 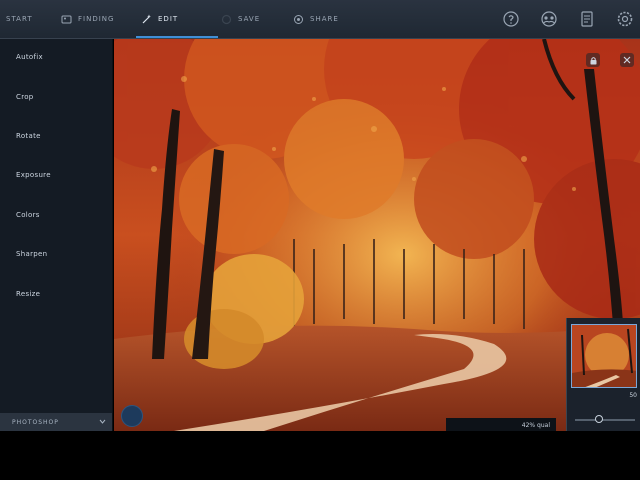 I want to click on sidebar-item-autofix: Autofix, so click(x=29, y=57).